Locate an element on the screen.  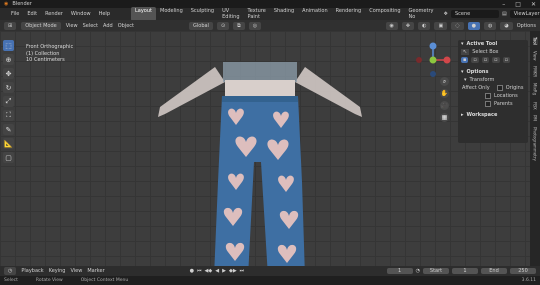
select-invert-icon: ▫ is located at coordinates (496, 60).